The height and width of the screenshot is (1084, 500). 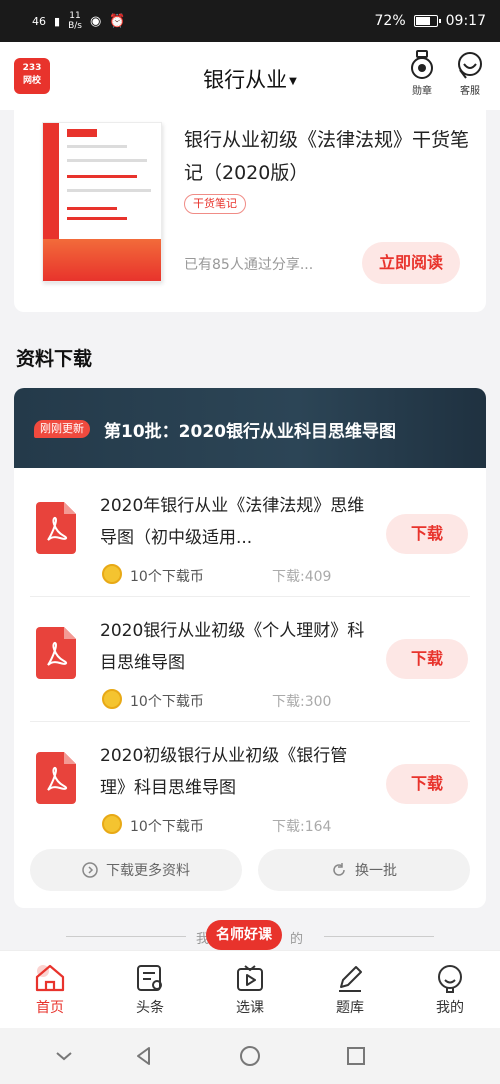 I want to click on banner-title: 第10批：2020银行从业科目思维导图, so click(x=250, y=432).